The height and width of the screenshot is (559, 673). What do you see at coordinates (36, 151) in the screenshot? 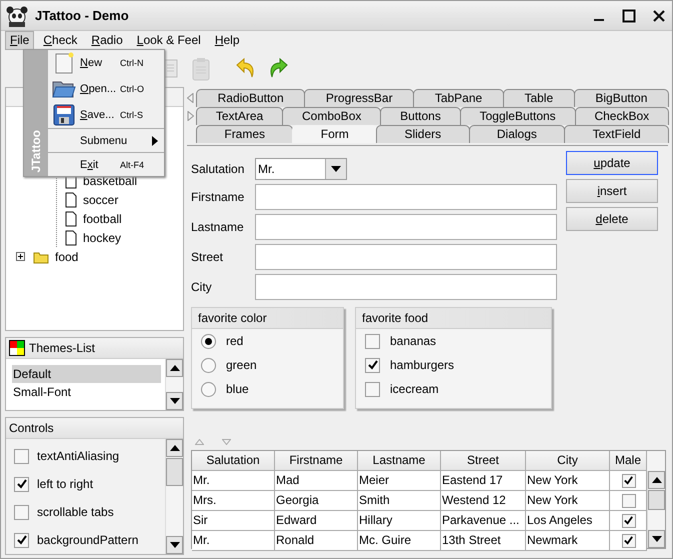
I see `menu-side-label: JTattoo` at bounding box center [36, 151].